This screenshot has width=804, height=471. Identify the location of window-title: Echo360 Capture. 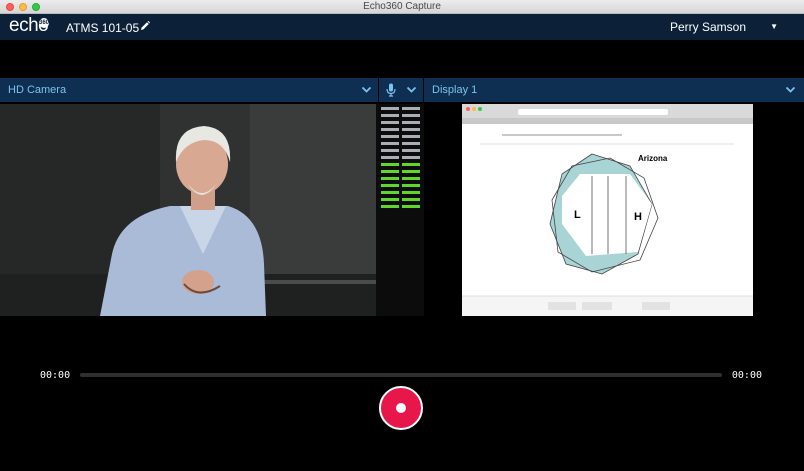
(402, 6).